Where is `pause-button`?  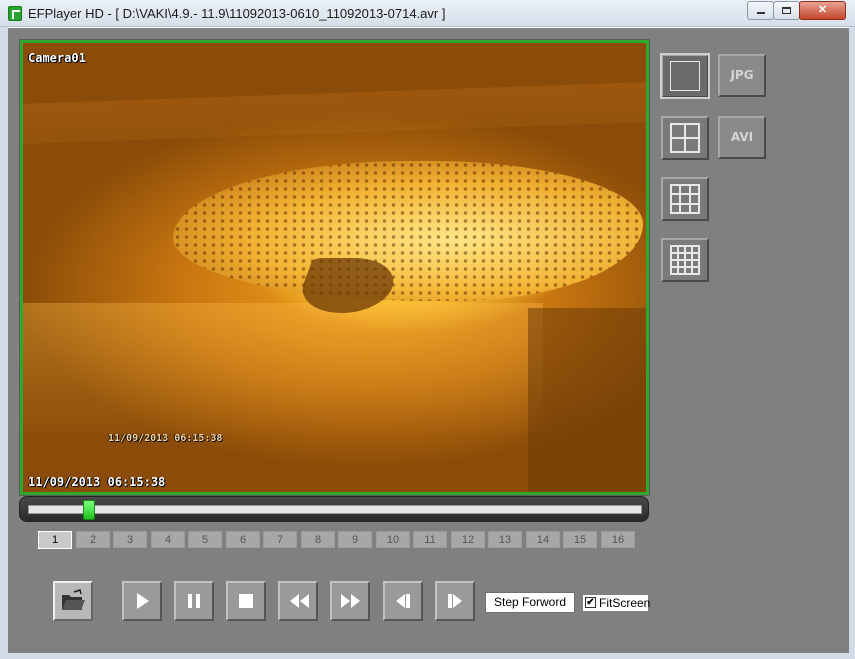 pause-button is located at coordinates (194, 601).